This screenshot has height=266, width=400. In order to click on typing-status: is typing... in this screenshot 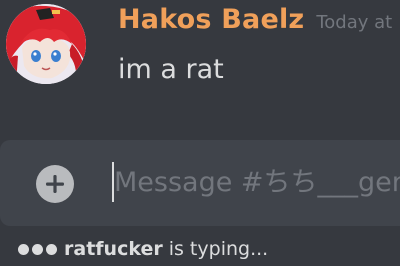, I will do `click(218, 249)`.